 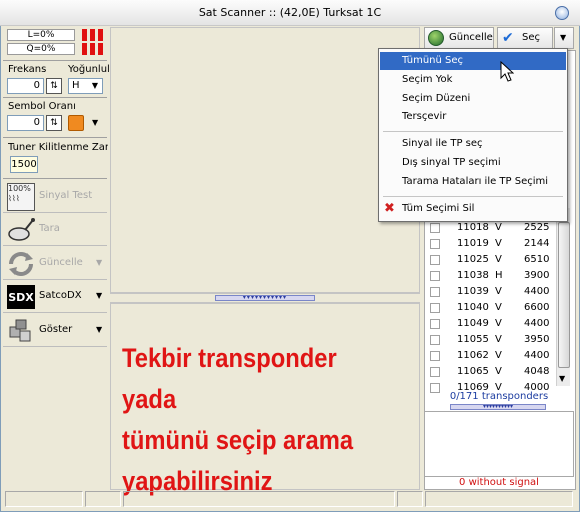 What do you see at coordinates (473, 117) in the screenshot?
I see `menu-item-invert: Tersçevir` at bounding box center [473, 117].